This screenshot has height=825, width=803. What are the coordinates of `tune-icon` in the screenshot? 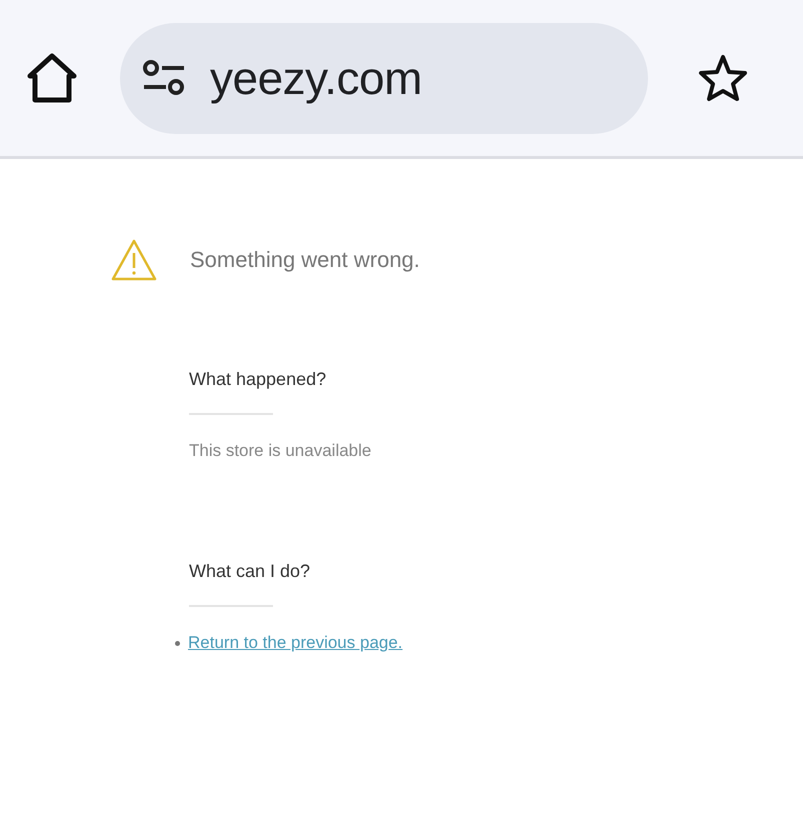 It's located at (164, 78).